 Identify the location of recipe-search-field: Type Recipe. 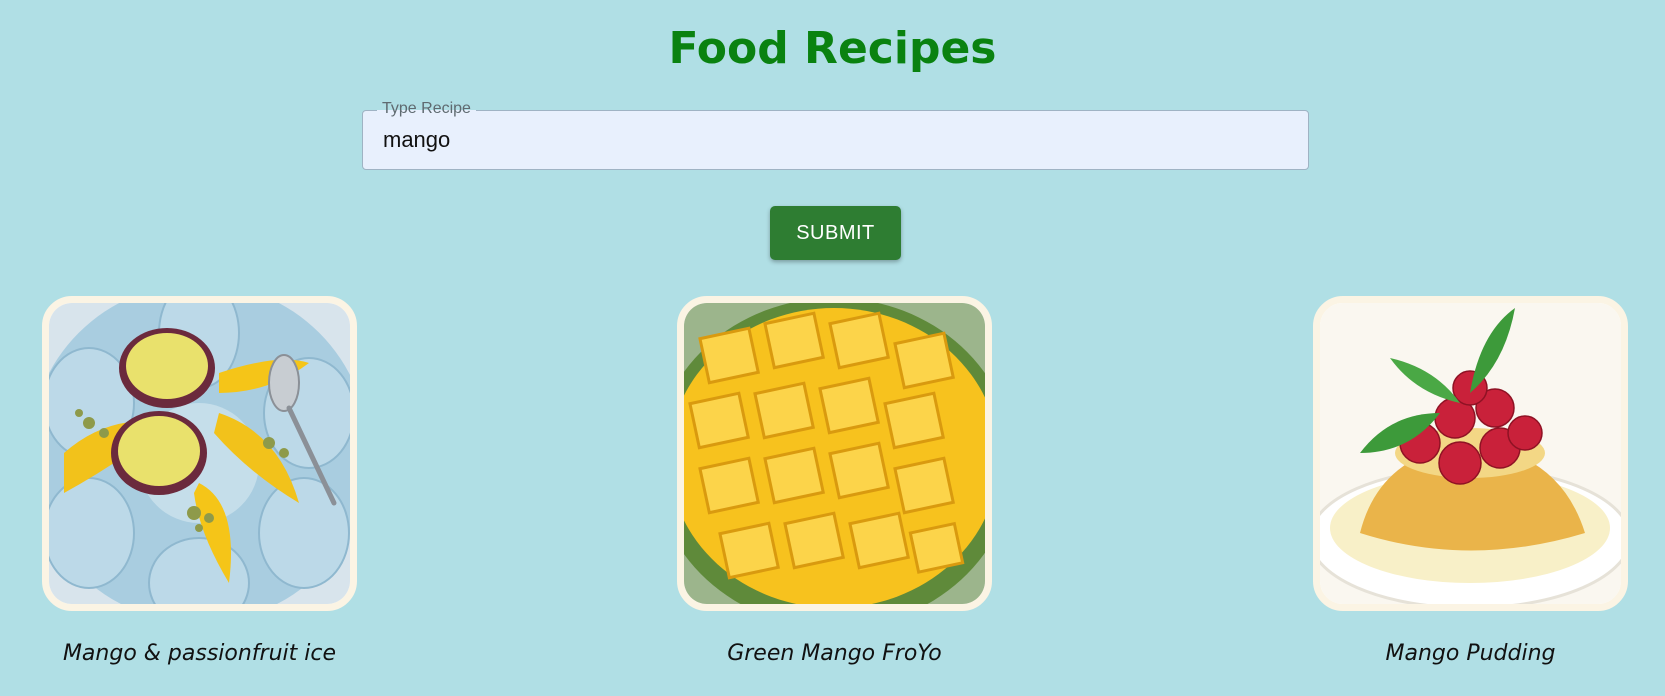
(835, 135).